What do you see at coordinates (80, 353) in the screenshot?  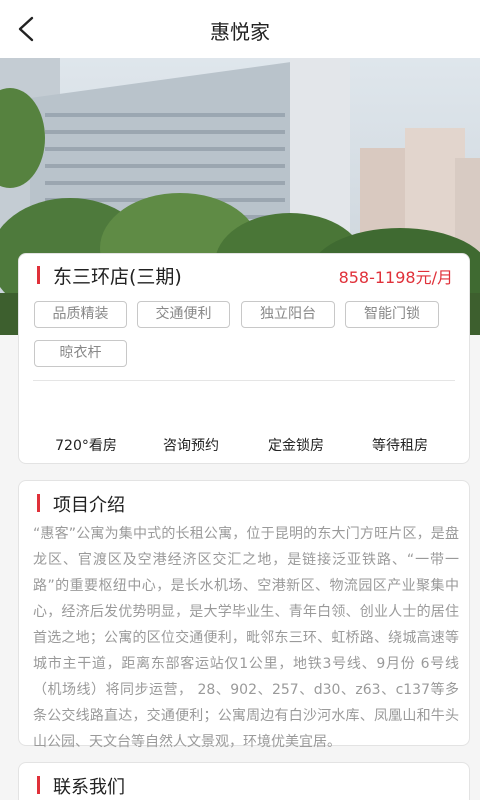 I see `feature-tag: 晾衣杆` at bounding box center [80, 353].